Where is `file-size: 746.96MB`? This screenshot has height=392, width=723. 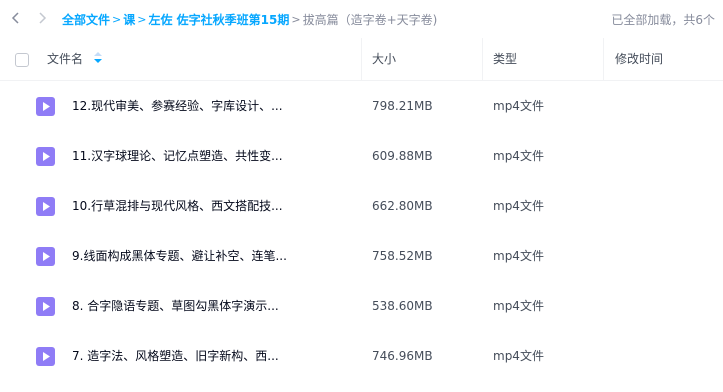 file-size: 746.96MB is located at coordinates (402, 356).